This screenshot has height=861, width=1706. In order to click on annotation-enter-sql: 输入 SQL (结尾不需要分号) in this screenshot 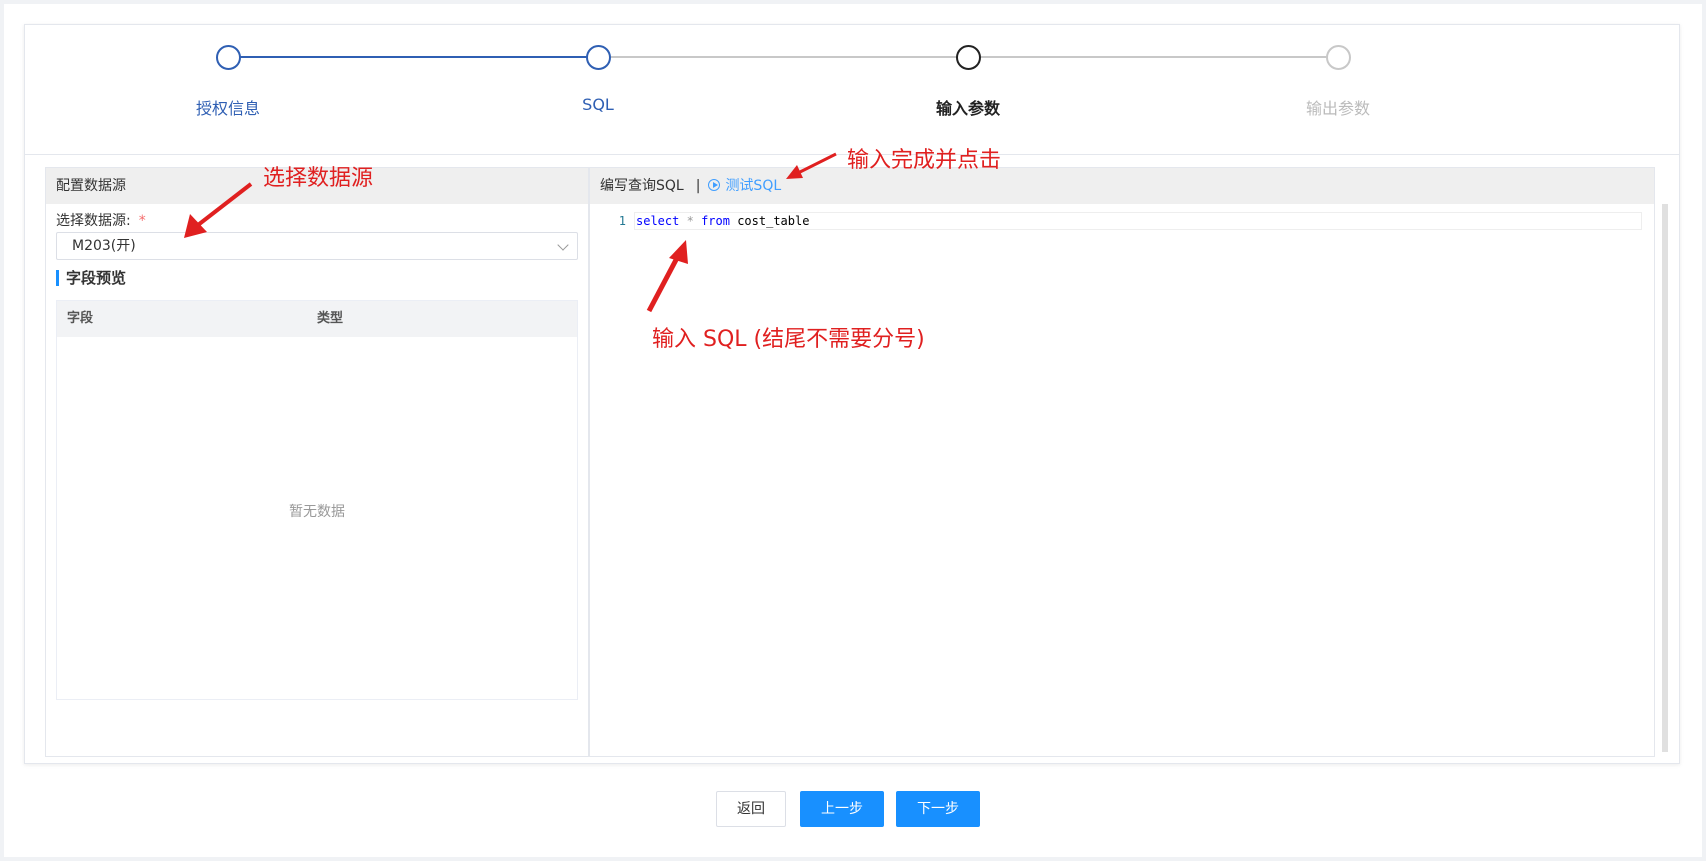, I will do `click(788, 339)`.